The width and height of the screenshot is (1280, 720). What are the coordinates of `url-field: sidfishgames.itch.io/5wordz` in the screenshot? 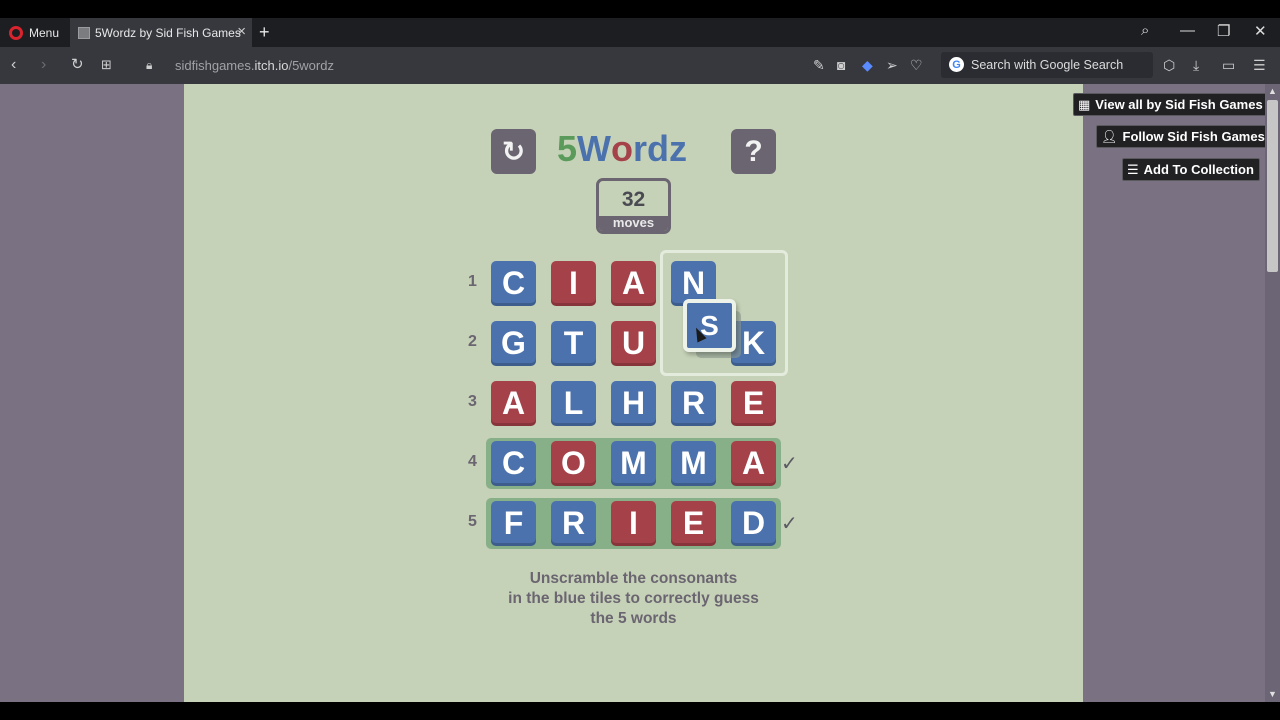 It's located at (254, 65).